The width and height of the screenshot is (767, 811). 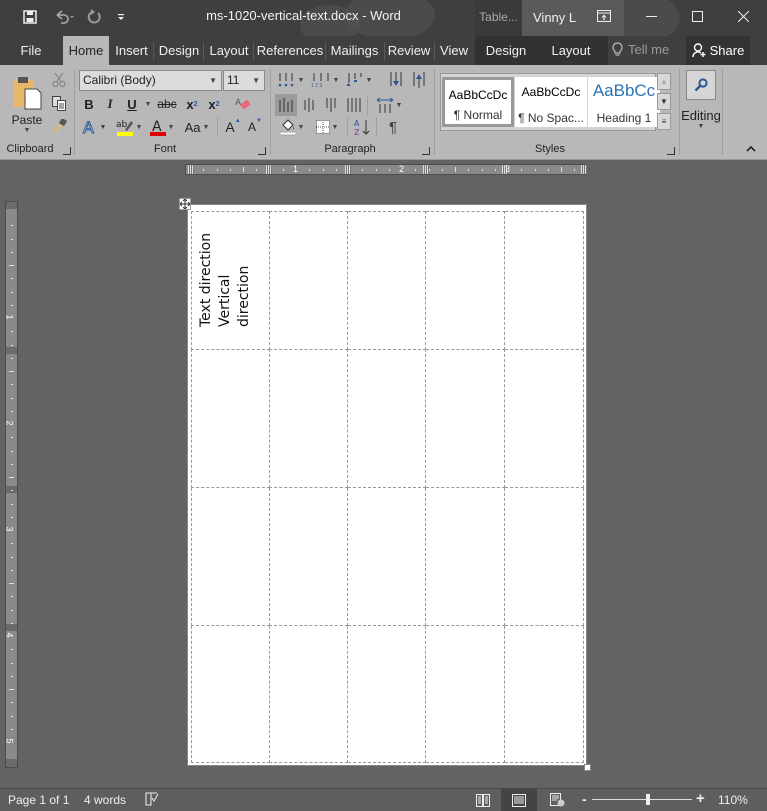 What do you see at coordinates (573, 18) in the screenshot?
I see `user-account: Vinny L` at bounding box center [573, 18].